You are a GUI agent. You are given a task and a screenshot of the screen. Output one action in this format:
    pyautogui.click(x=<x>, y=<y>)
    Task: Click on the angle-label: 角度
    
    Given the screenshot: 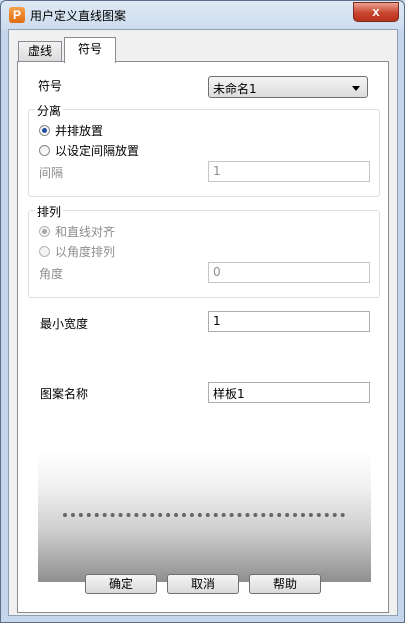 What is the action you would take?
    pyautogui.click(x=51, y=274)
    